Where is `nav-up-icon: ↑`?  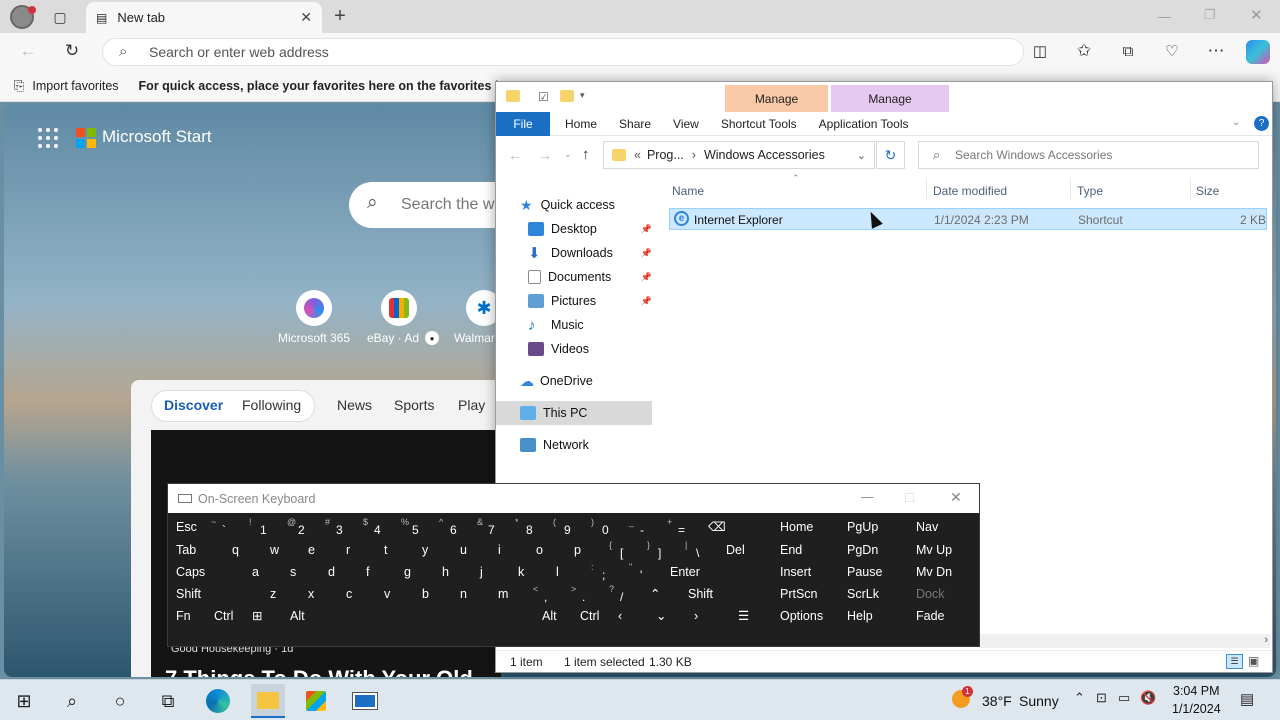
nav-up-icon: ↑ is located at coordinates (586, 154).